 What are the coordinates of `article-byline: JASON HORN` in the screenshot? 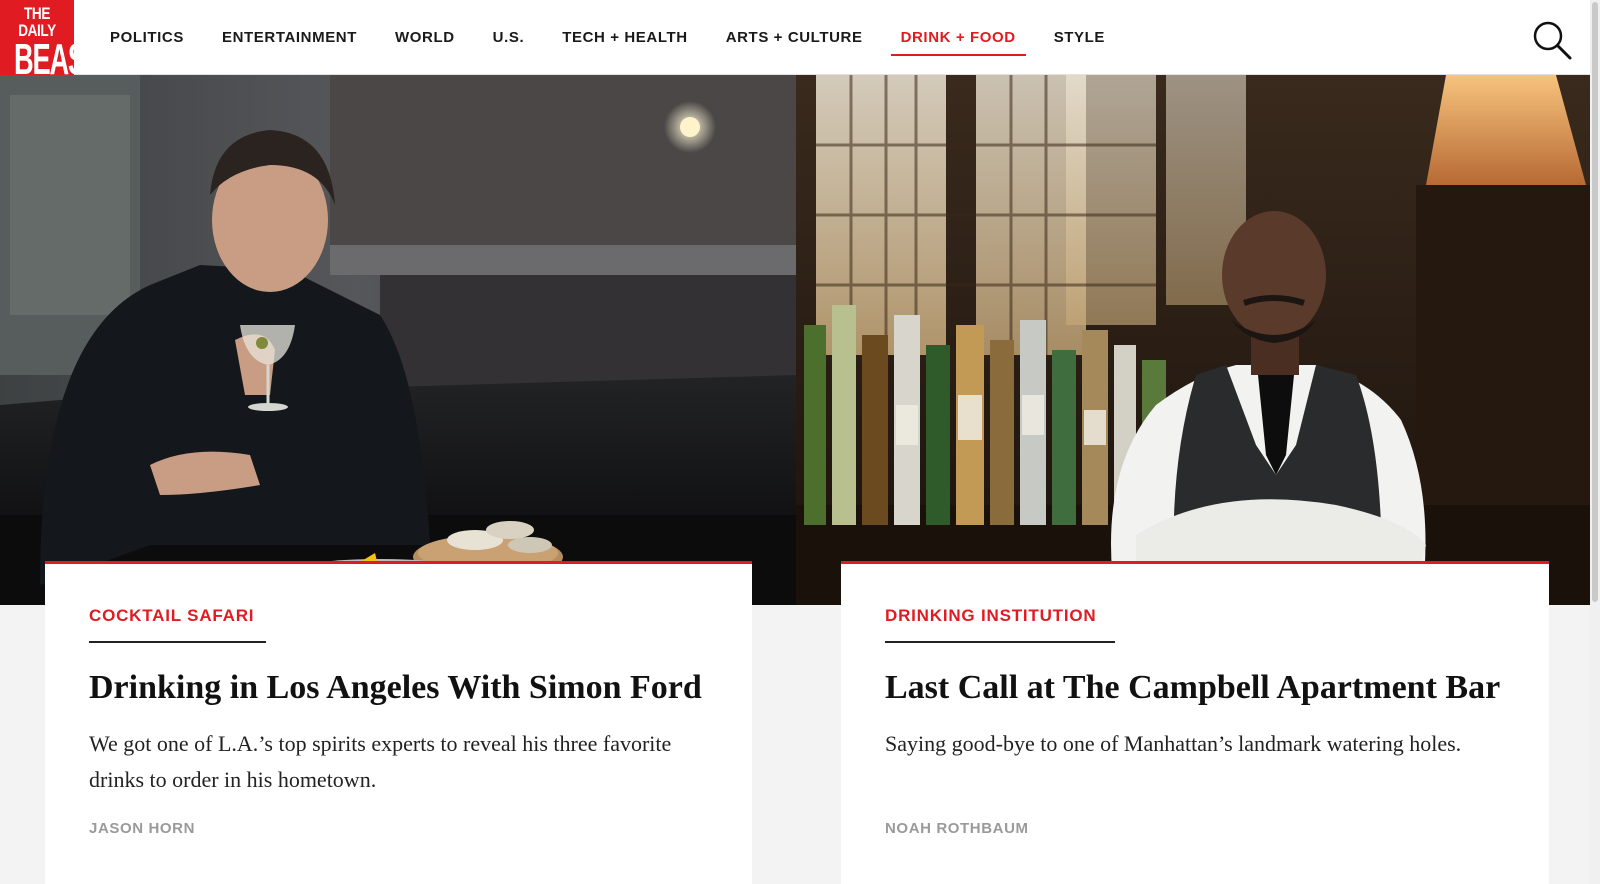 It's located at (142, 828).